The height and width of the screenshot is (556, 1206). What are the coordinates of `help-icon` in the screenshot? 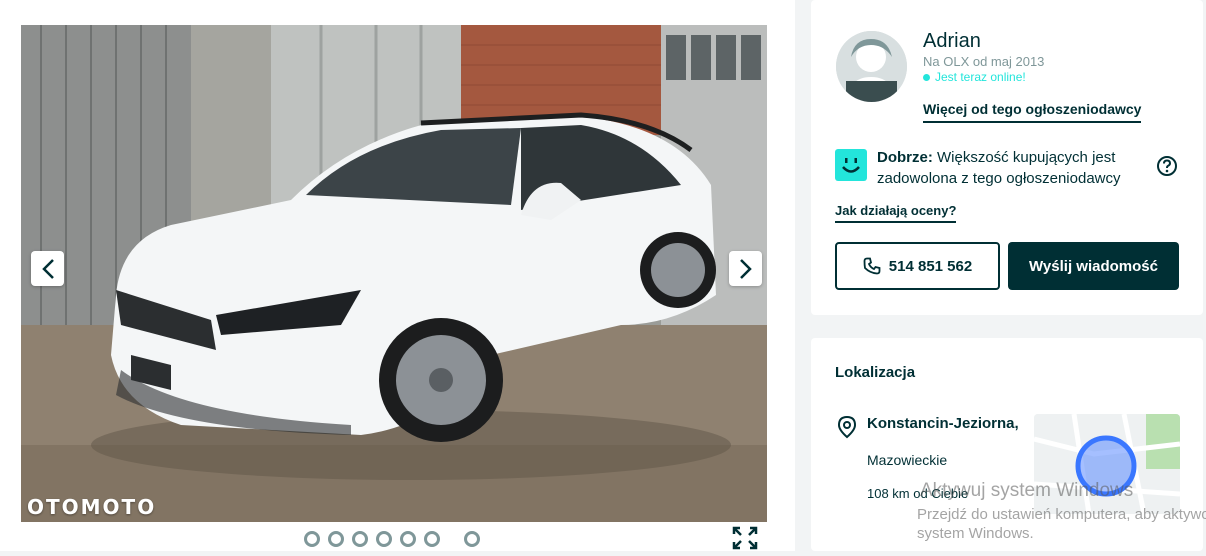 It's located at (1167, 166).